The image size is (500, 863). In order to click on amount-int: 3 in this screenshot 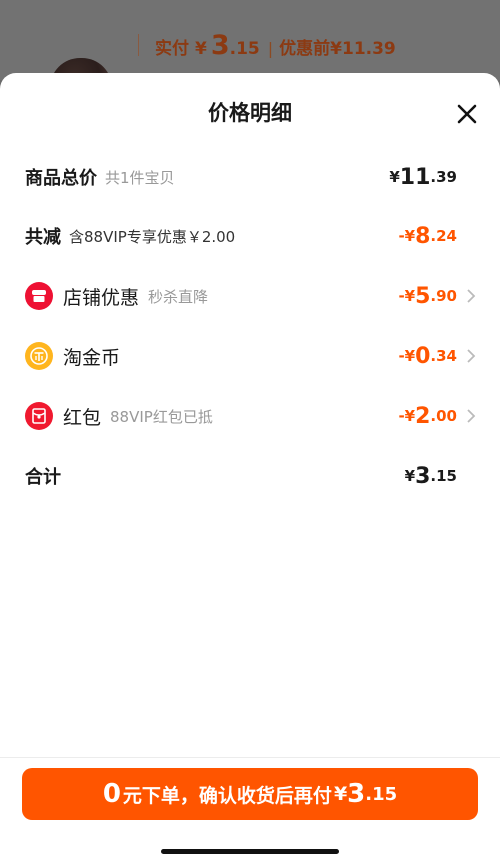, I will do `click(423, 476)`.